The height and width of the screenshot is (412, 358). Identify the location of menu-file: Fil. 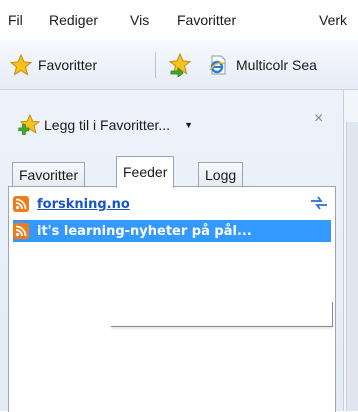
(15, 20).